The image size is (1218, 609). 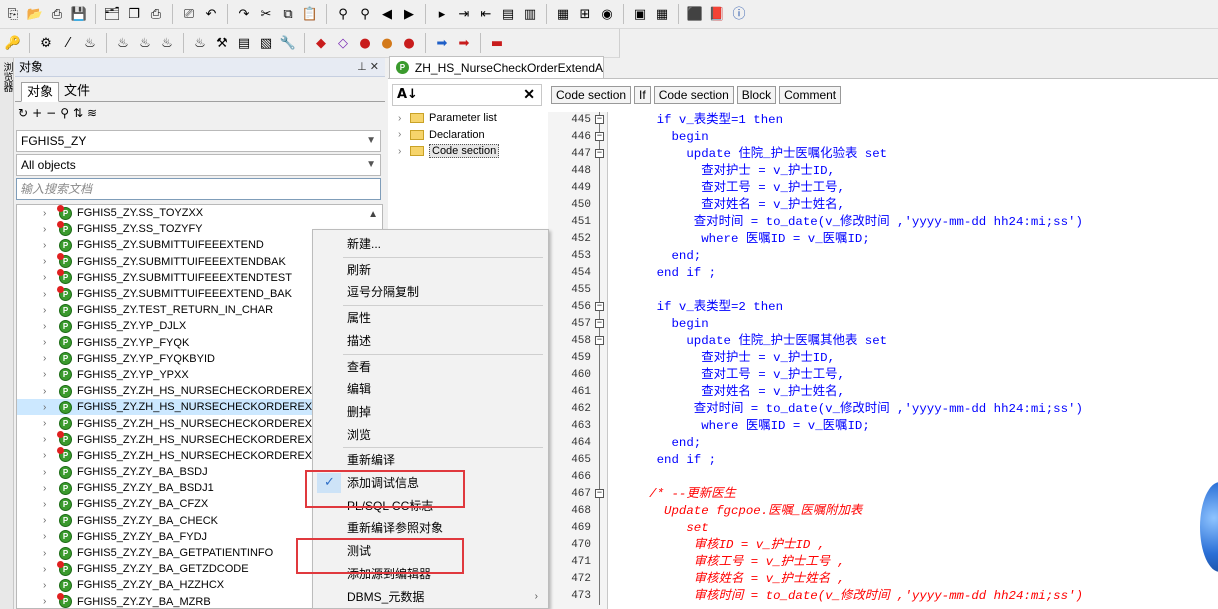 What do you see at coordinates (912, 137) in the screenshot?
I see `code-line: begin` at bounding box center [912, 137].